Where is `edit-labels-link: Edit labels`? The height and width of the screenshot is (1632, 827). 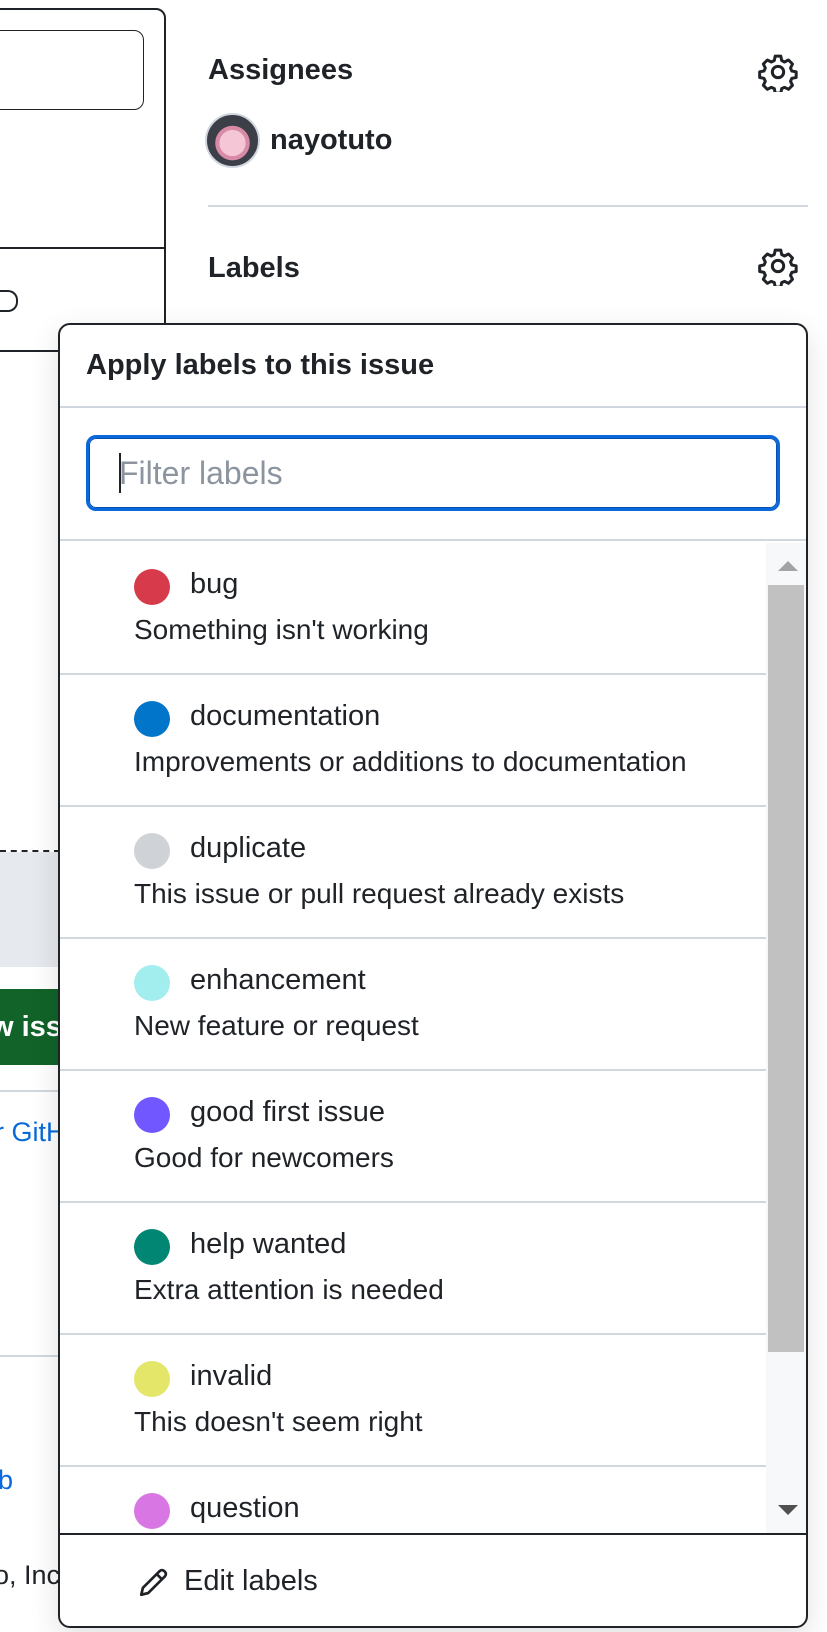
edit-labels-link: Edit labels is located at coordinates (433, 1579).